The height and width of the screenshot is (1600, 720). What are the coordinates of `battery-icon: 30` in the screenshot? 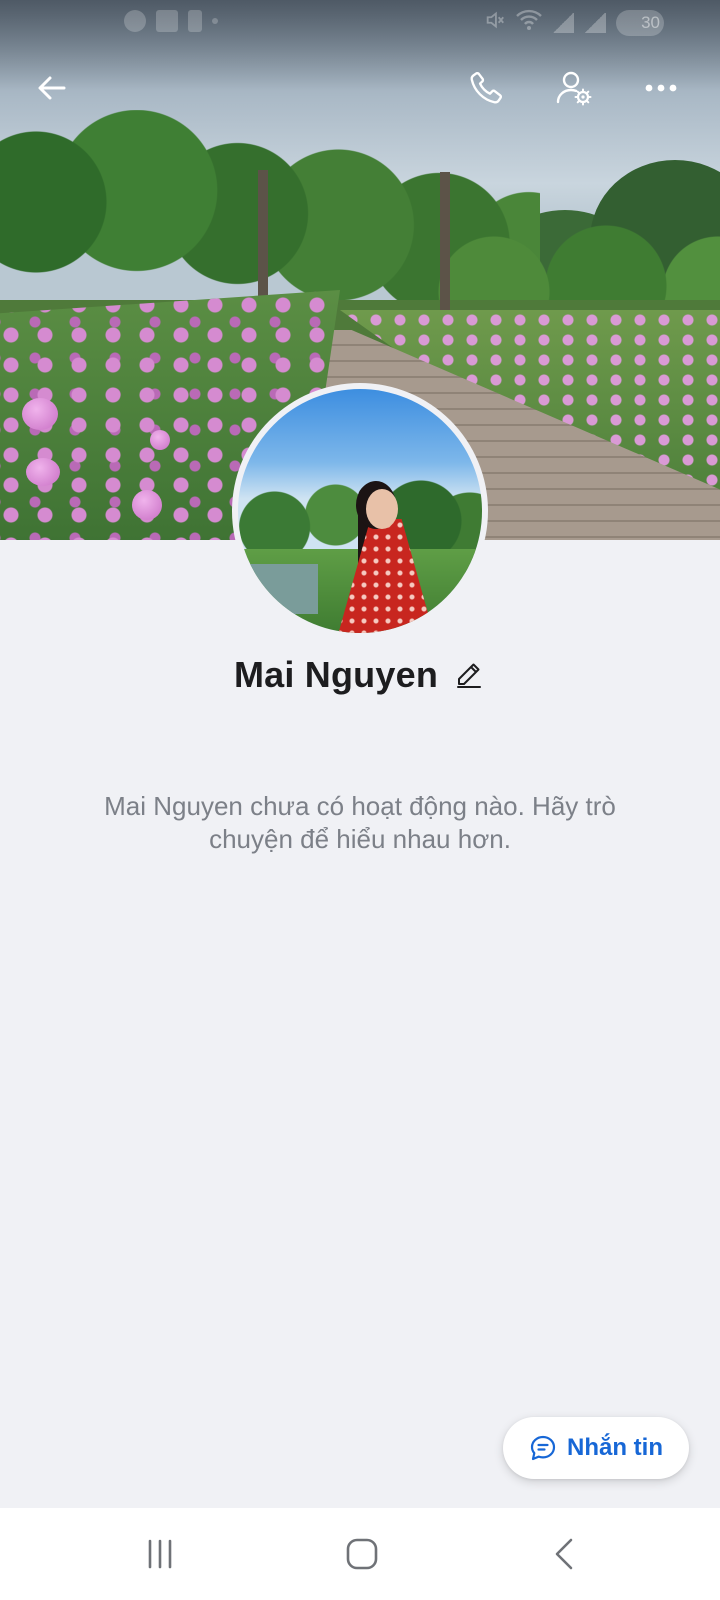 It's located at (640, 22).